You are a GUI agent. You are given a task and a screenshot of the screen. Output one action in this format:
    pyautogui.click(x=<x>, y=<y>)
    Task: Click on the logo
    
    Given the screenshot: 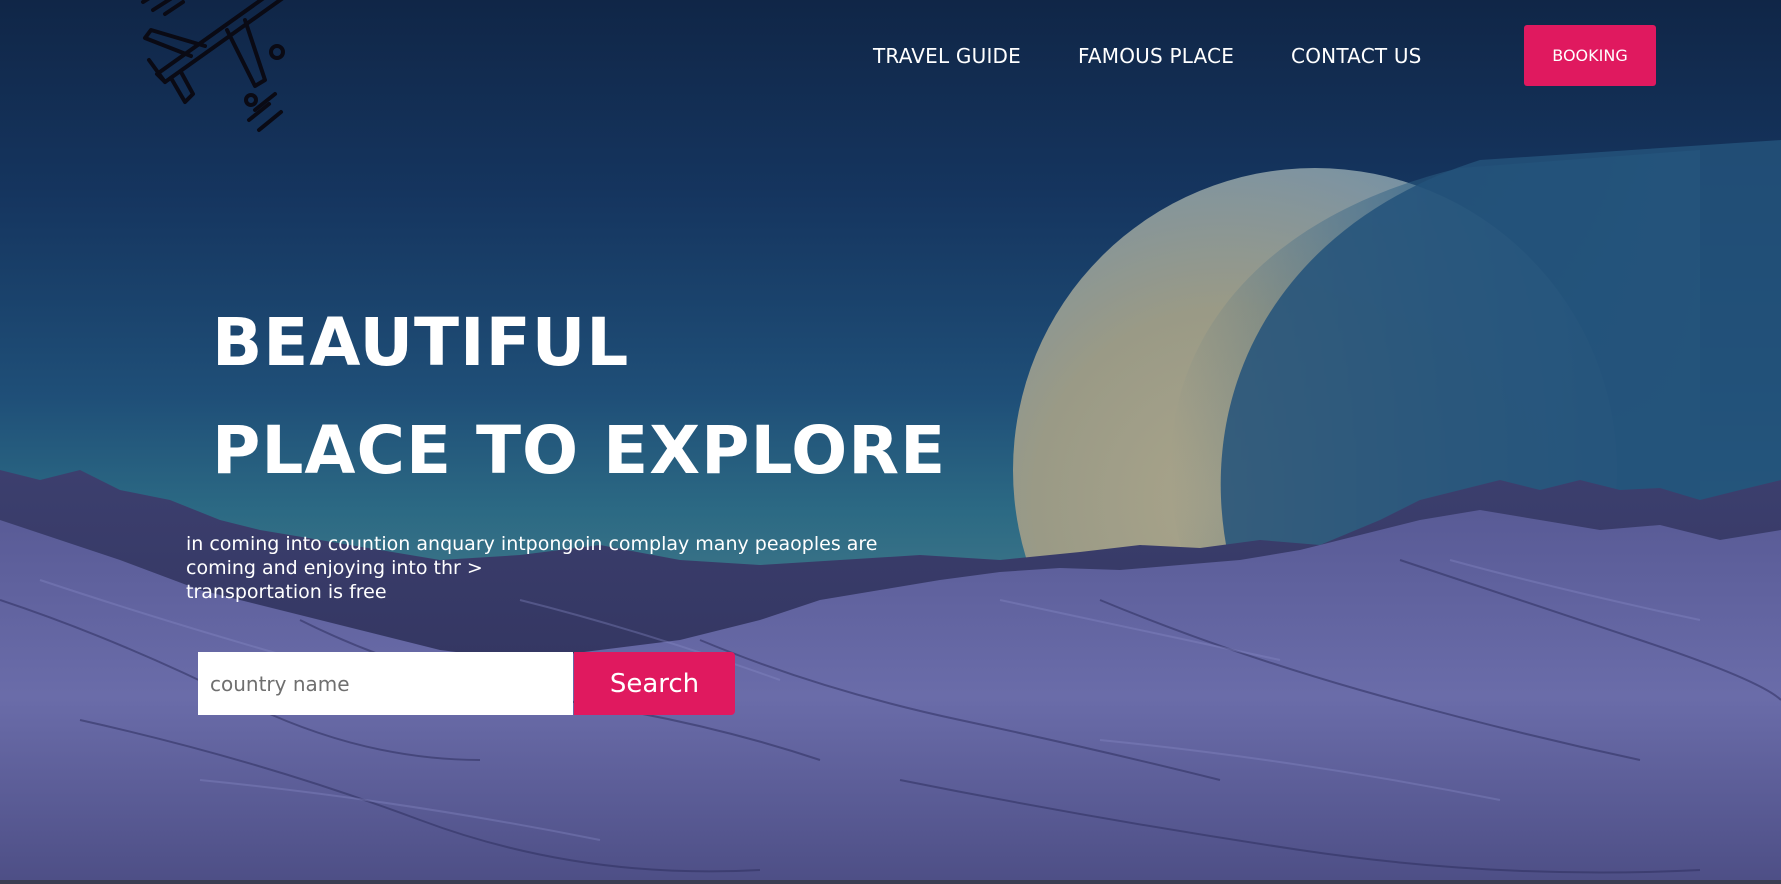 What is the action you would take?
    pyautogui.click(x=222, y=67)
    